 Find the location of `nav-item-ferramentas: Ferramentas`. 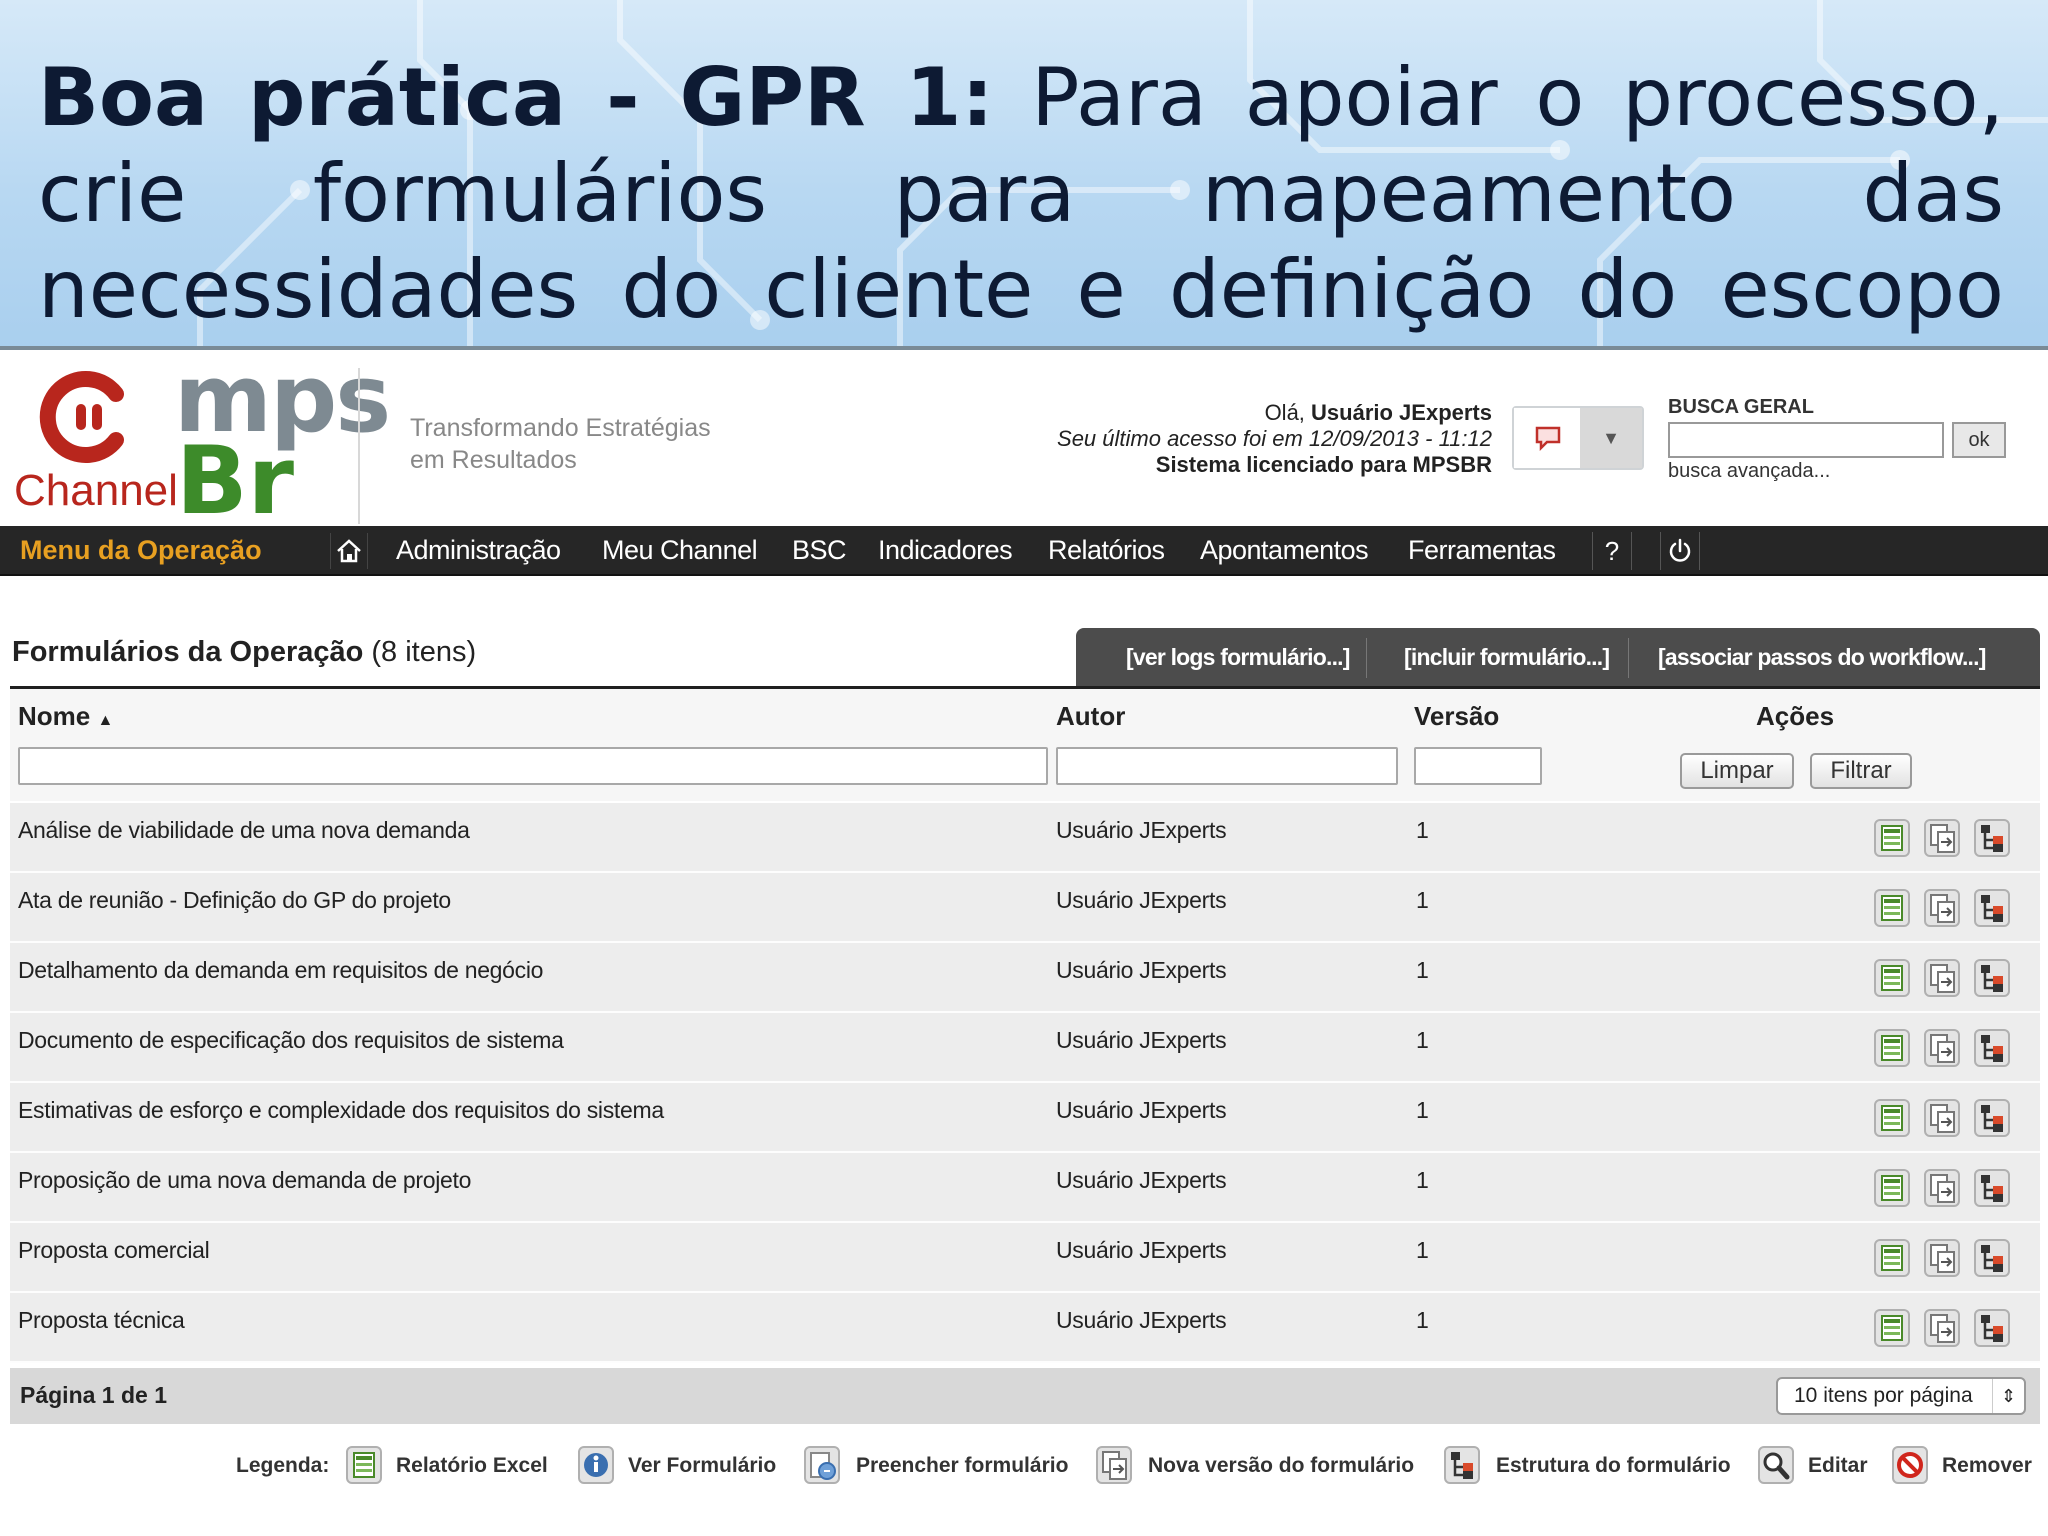

nav-item-ferramentas: Ferramentas is located at coordinates (1482, 550).